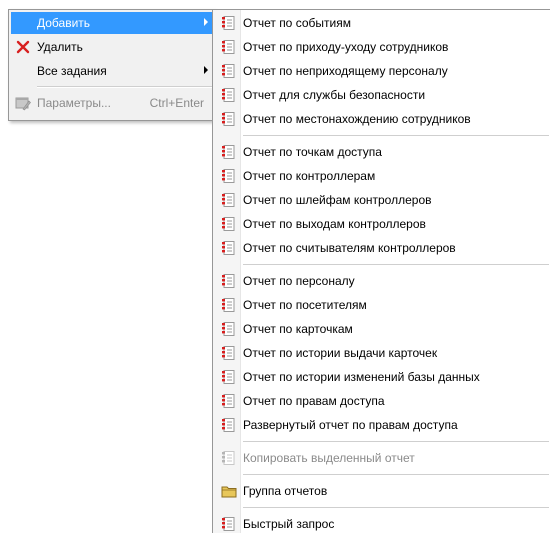 The image size is (550, 535). What do you see at coordinates (314, 401) in the screenshot?
I see `submenu-item-report-label: Отчет по правам доступа` at bounding box center [314, 401].